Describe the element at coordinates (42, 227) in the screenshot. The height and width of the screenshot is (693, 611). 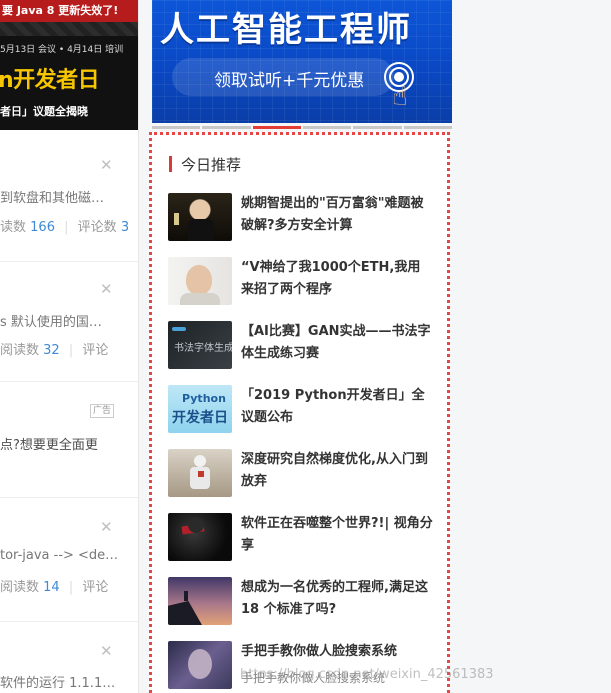
I see `read-count: 166` at that location.